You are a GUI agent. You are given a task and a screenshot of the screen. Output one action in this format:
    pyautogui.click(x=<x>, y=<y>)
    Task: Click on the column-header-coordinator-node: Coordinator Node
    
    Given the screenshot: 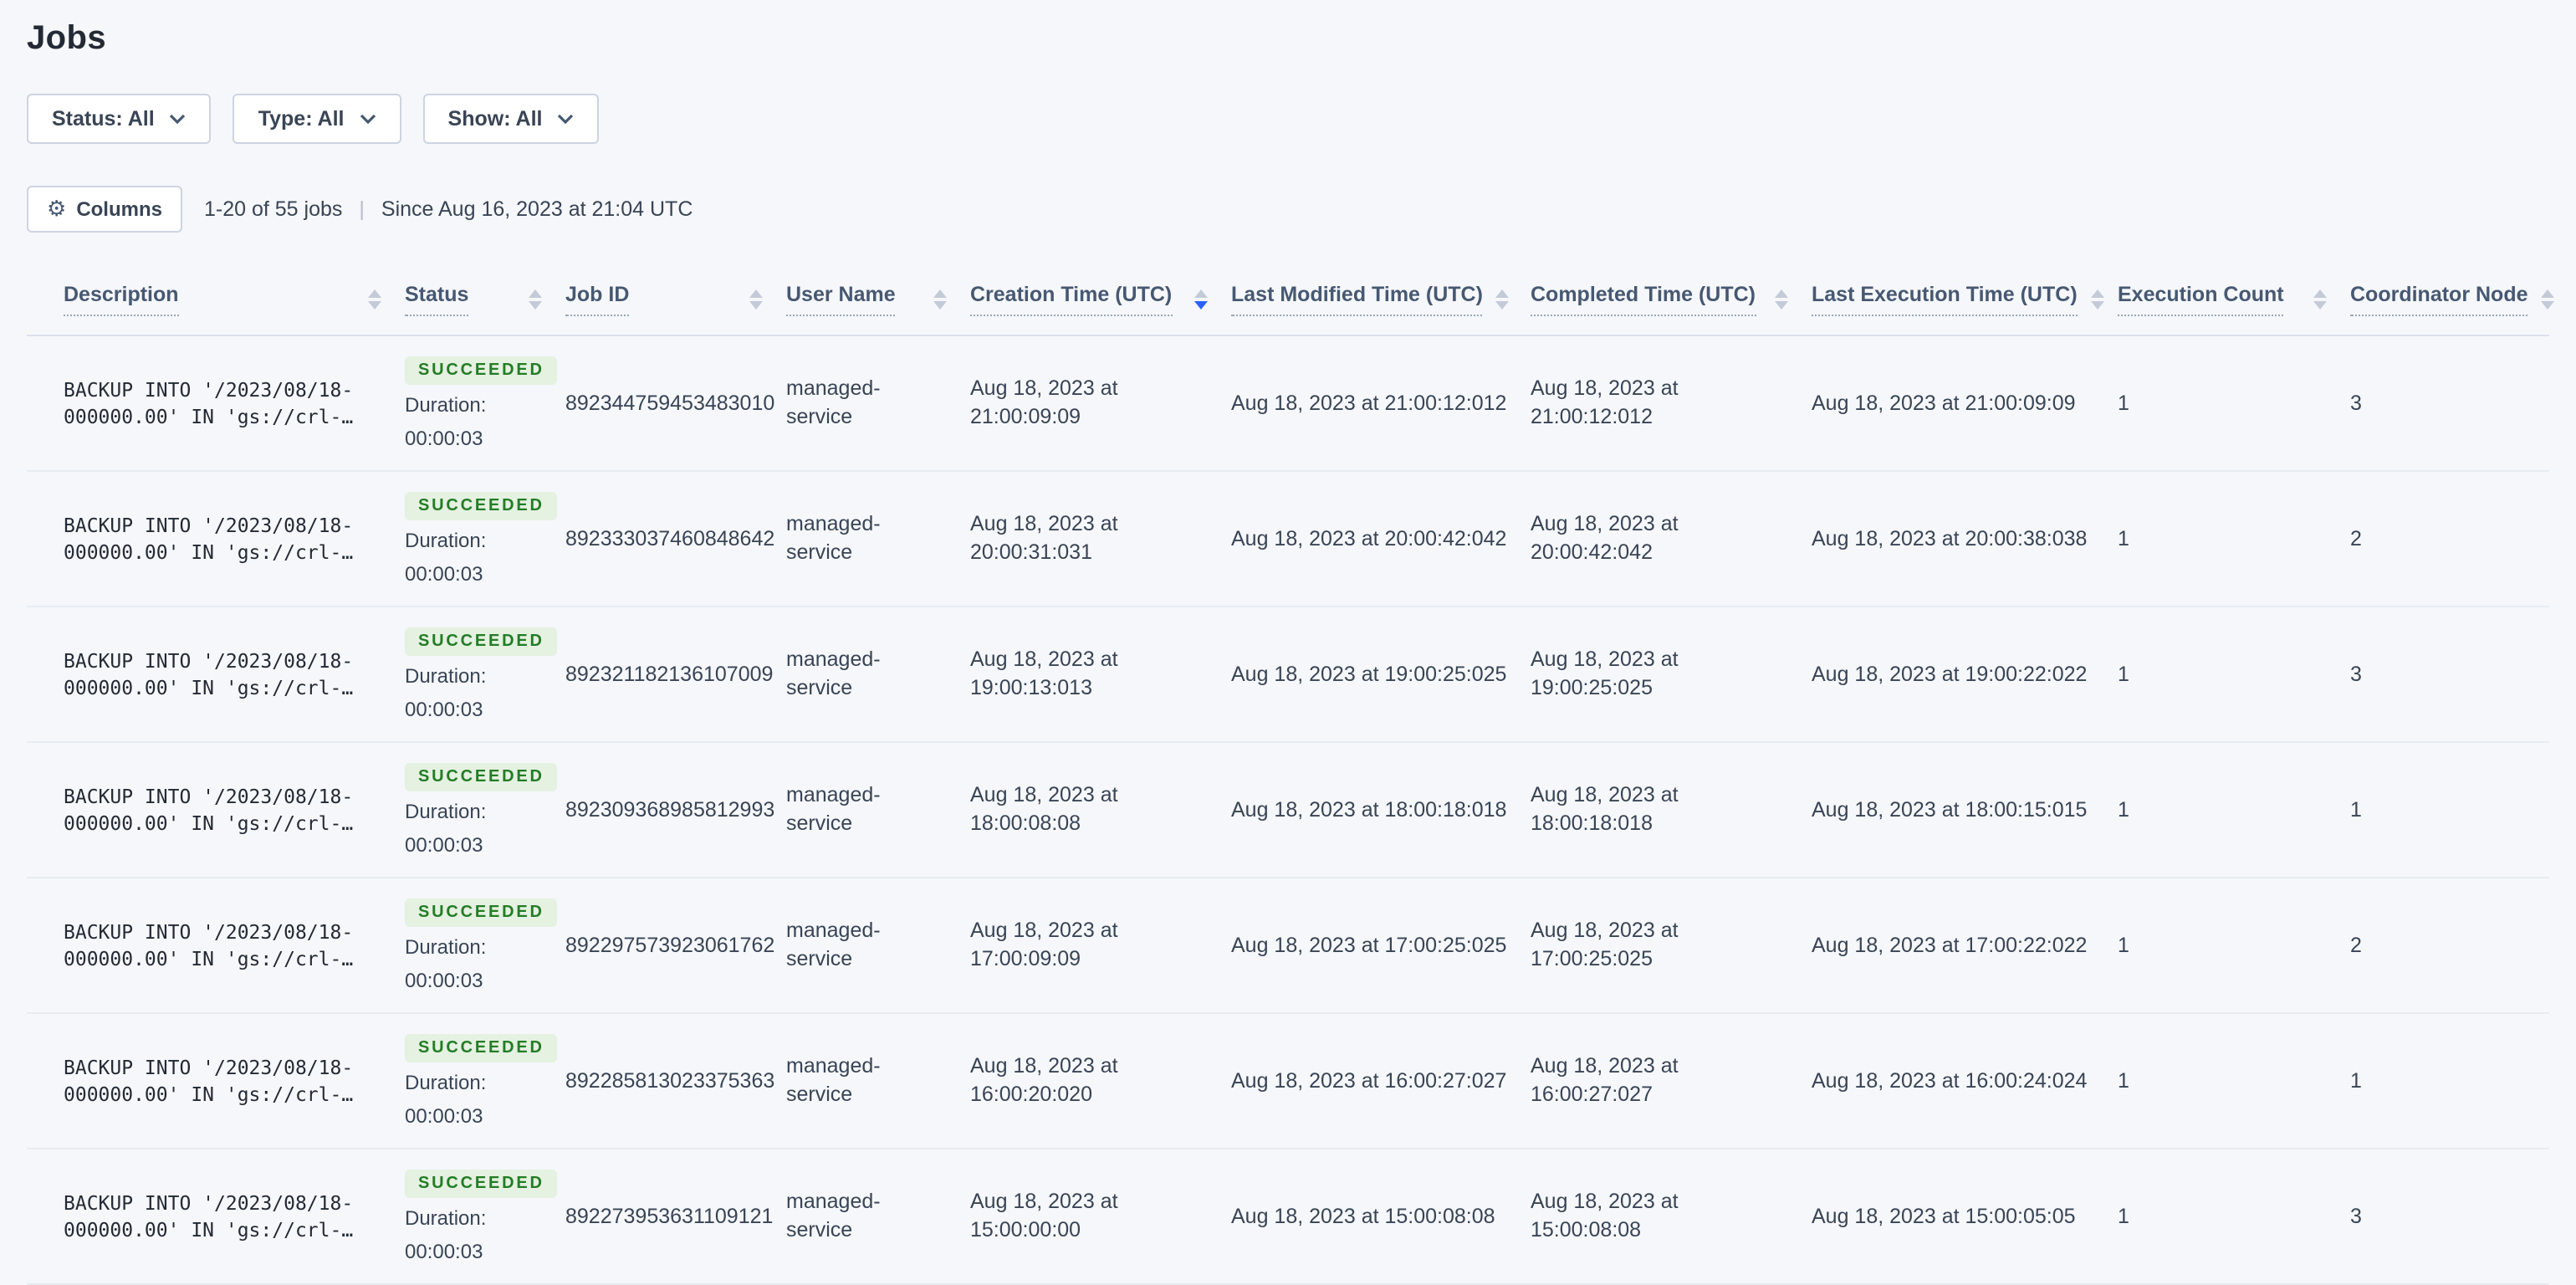 What is the action you would take?
    pyautogui.click(x=2454, y=299)
    